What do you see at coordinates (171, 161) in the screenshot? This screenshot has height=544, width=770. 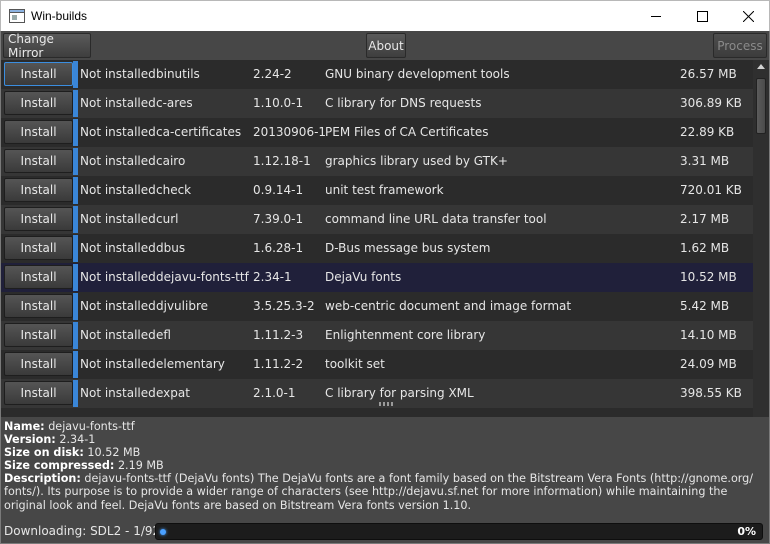 I see `package-name: cairo` at bounding box center [171, 161].